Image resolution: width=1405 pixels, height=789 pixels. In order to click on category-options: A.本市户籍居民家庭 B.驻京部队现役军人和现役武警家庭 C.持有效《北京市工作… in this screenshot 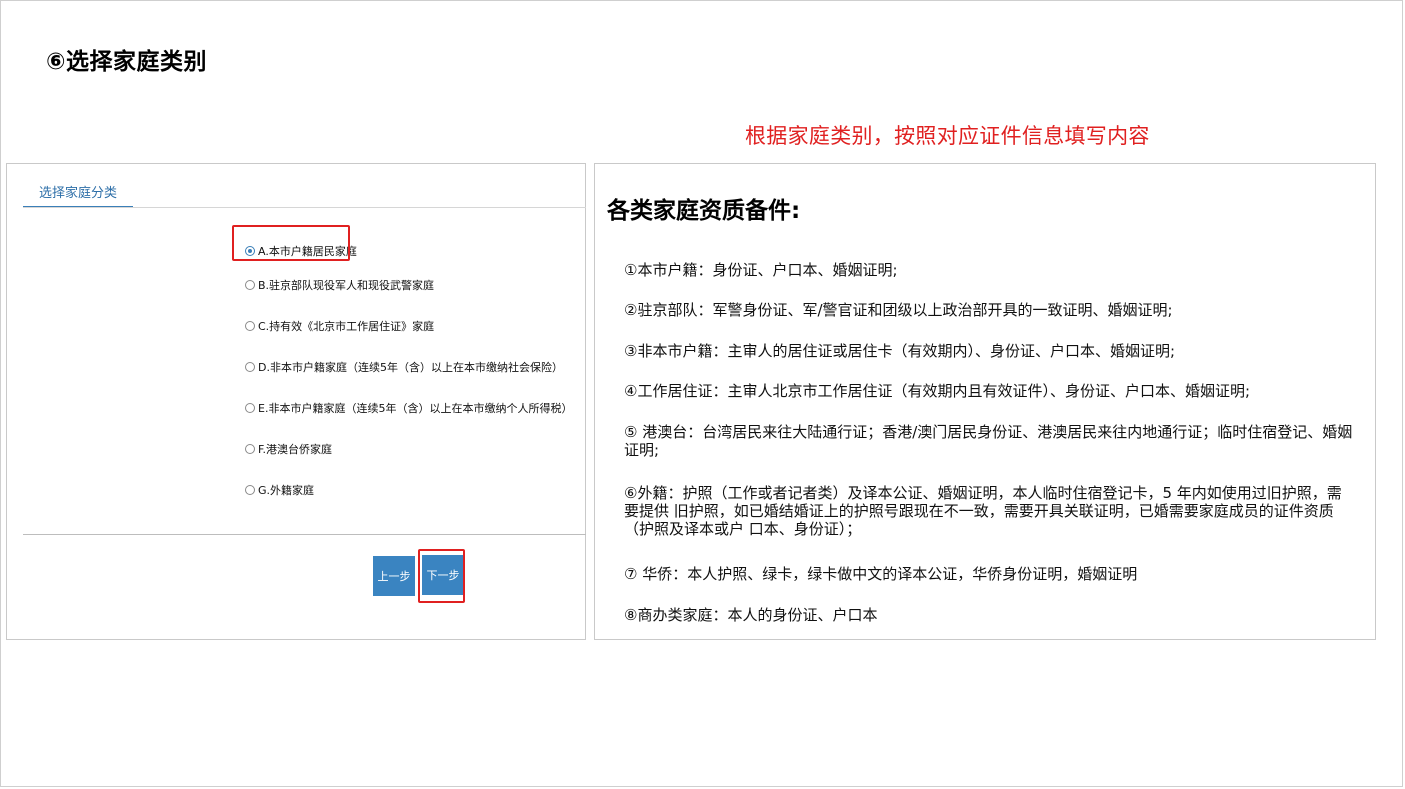, I will do `click(408, 373)`.